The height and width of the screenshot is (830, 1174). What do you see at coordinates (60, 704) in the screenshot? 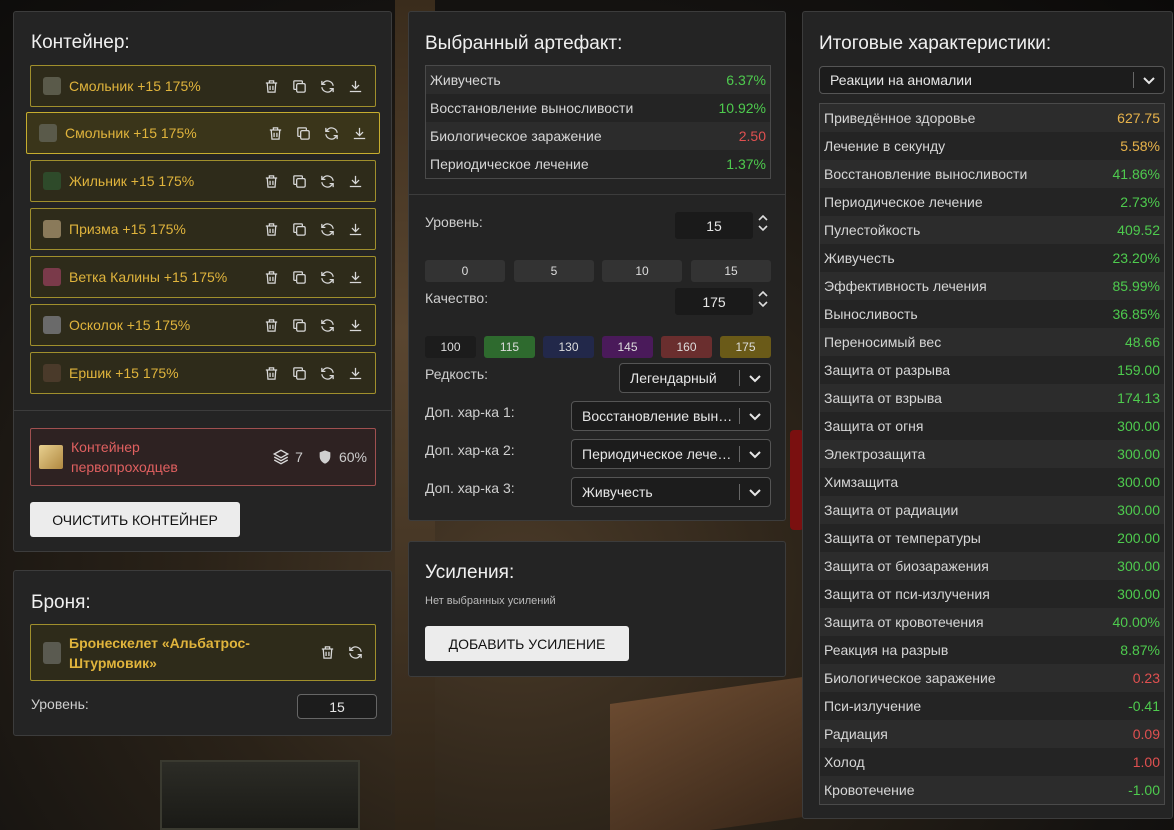
I see `armor-level-label: Уровень:` at bounding box center [60, 704].